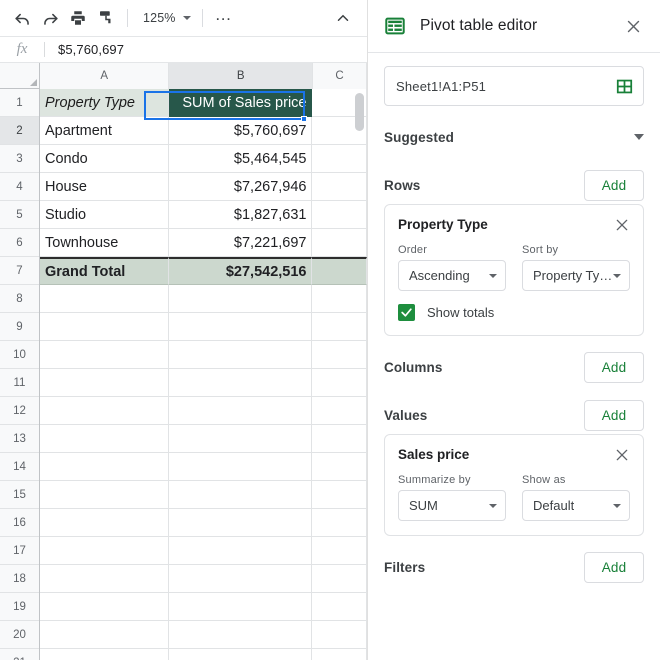 This screenshot has width=660, height=660. I want to click on row-header-21: 21, so click(19, 654).